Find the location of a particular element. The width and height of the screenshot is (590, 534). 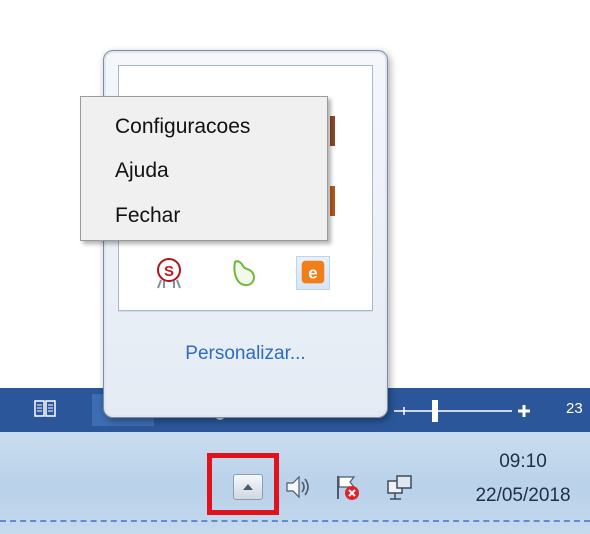

menu-item-ajuda: Ajuda is located at coordinates (142, 171).